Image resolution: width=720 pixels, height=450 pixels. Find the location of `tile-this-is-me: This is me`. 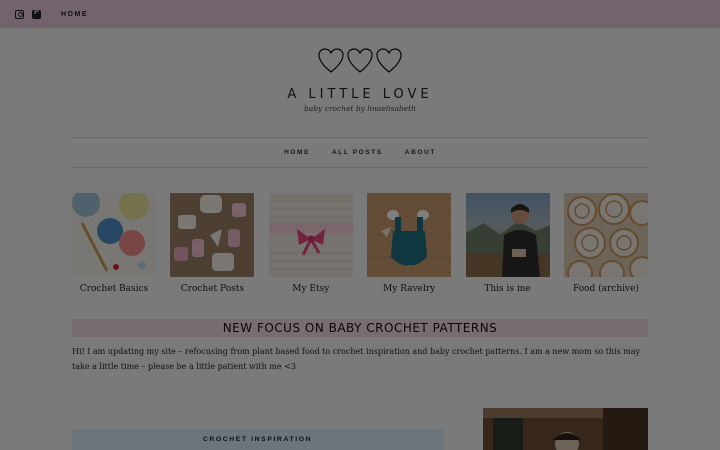

tile-this-is-me: This is me is located at coordinates (507, 243).